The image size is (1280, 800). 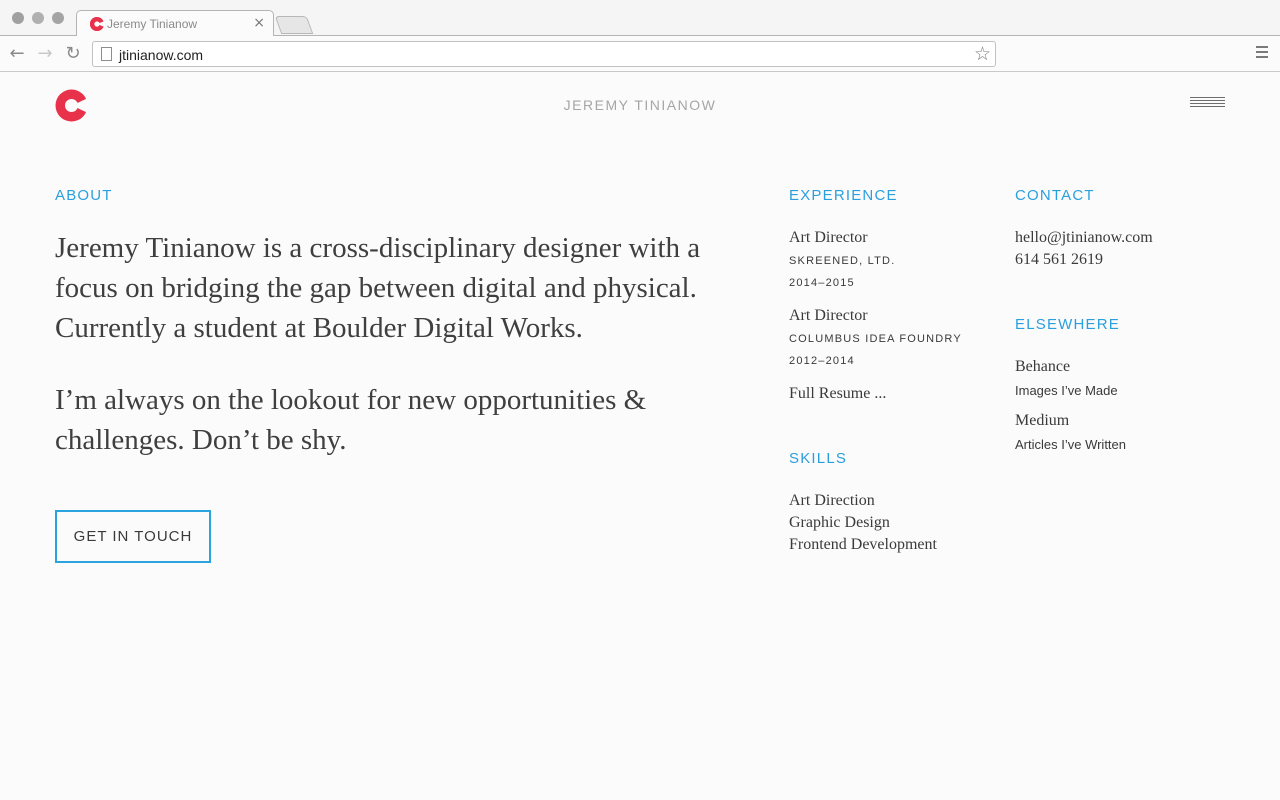 I want to click on url-text: jtinianow.com, so click(x=161, y=55).